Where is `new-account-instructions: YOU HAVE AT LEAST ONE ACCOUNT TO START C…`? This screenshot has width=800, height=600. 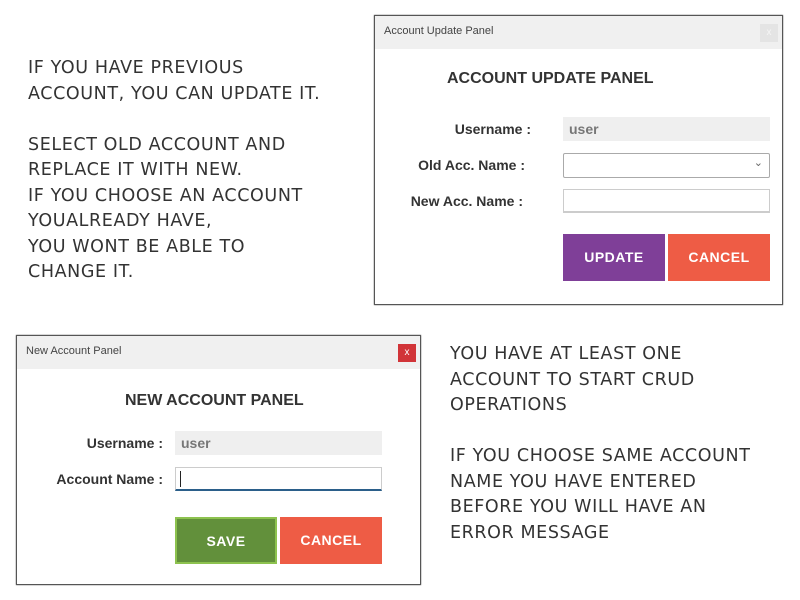
new-account-instructions: YOU HAVE AT LEAST ONE ACCOUNT TO START C… is located at coordinates (600, 443).